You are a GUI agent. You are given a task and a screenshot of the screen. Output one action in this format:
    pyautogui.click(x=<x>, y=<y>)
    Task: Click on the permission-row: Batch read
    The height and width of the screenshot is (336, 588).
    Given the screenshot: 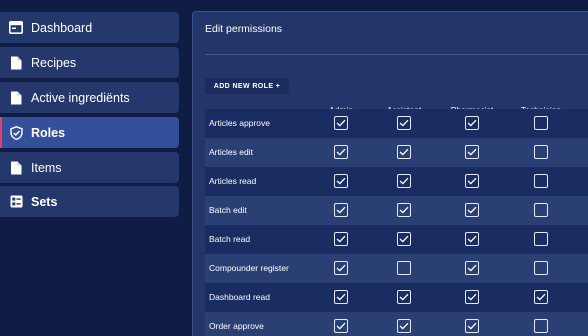 What is the action you would take?
    pyautogui.click(x=396, y=239)
    